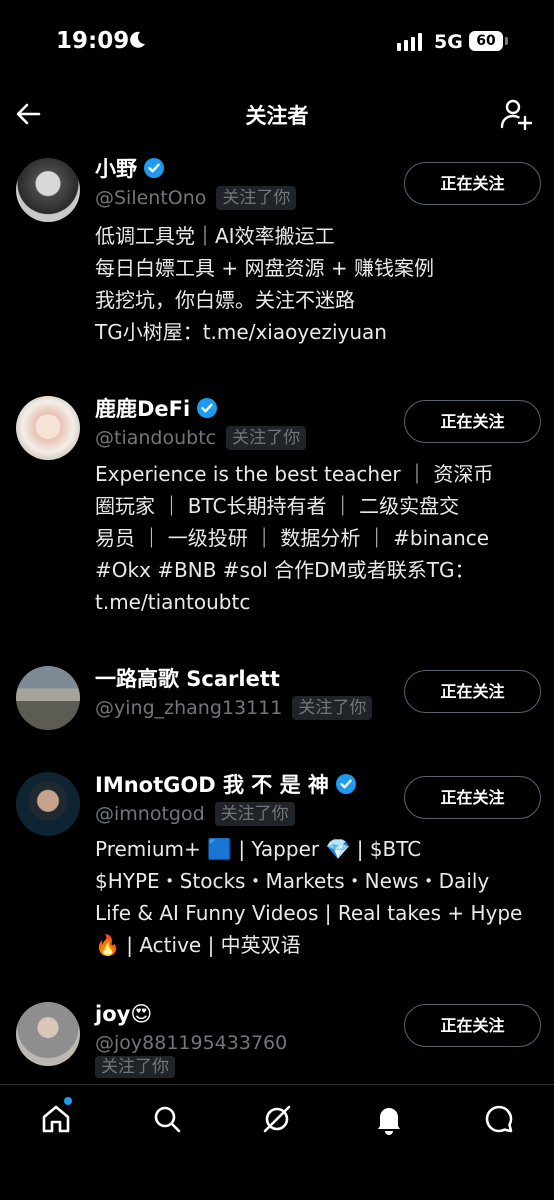 Image resolution: width=554 pixels, height=1200 pixels. What do you see at coordinates (506, 41) in the screenshot?
I see `battery-tip` at bounding box center [506, 41].